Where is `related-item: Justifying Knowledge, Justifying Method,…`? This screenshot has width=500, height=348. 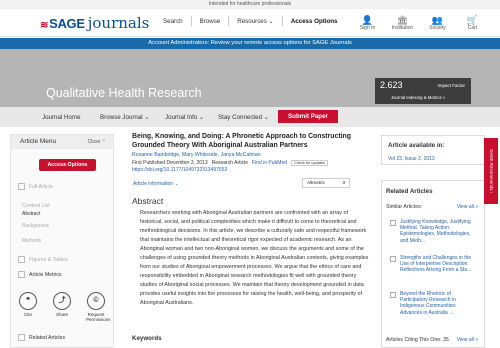 related-item: Justifying Knowledge, Justifying Method,… is located at coordinates (434, 231).